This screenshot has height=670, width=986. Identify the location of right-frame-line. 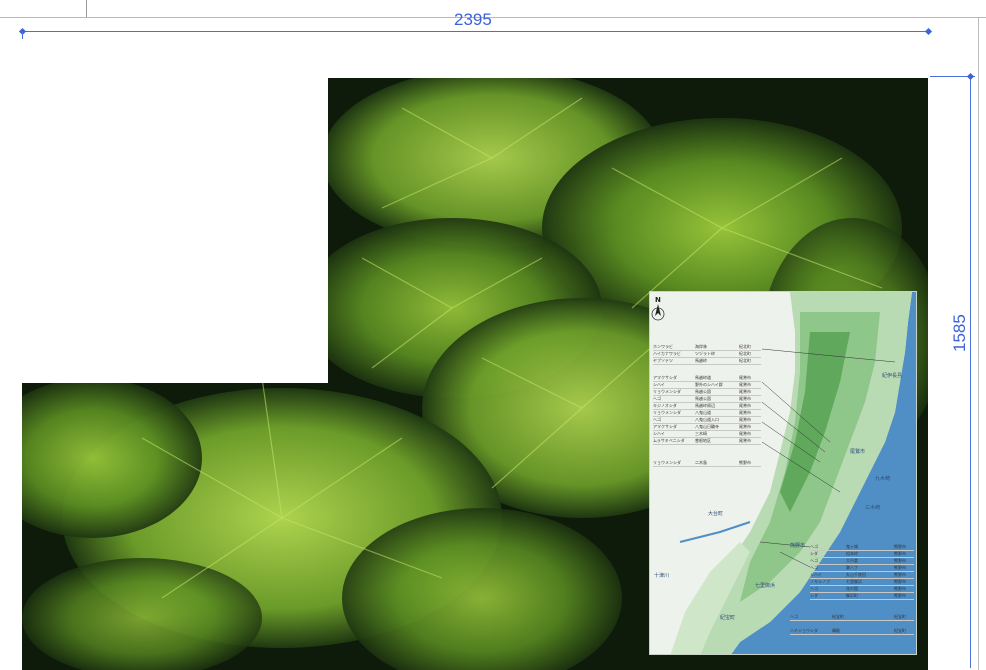
(978, 344).